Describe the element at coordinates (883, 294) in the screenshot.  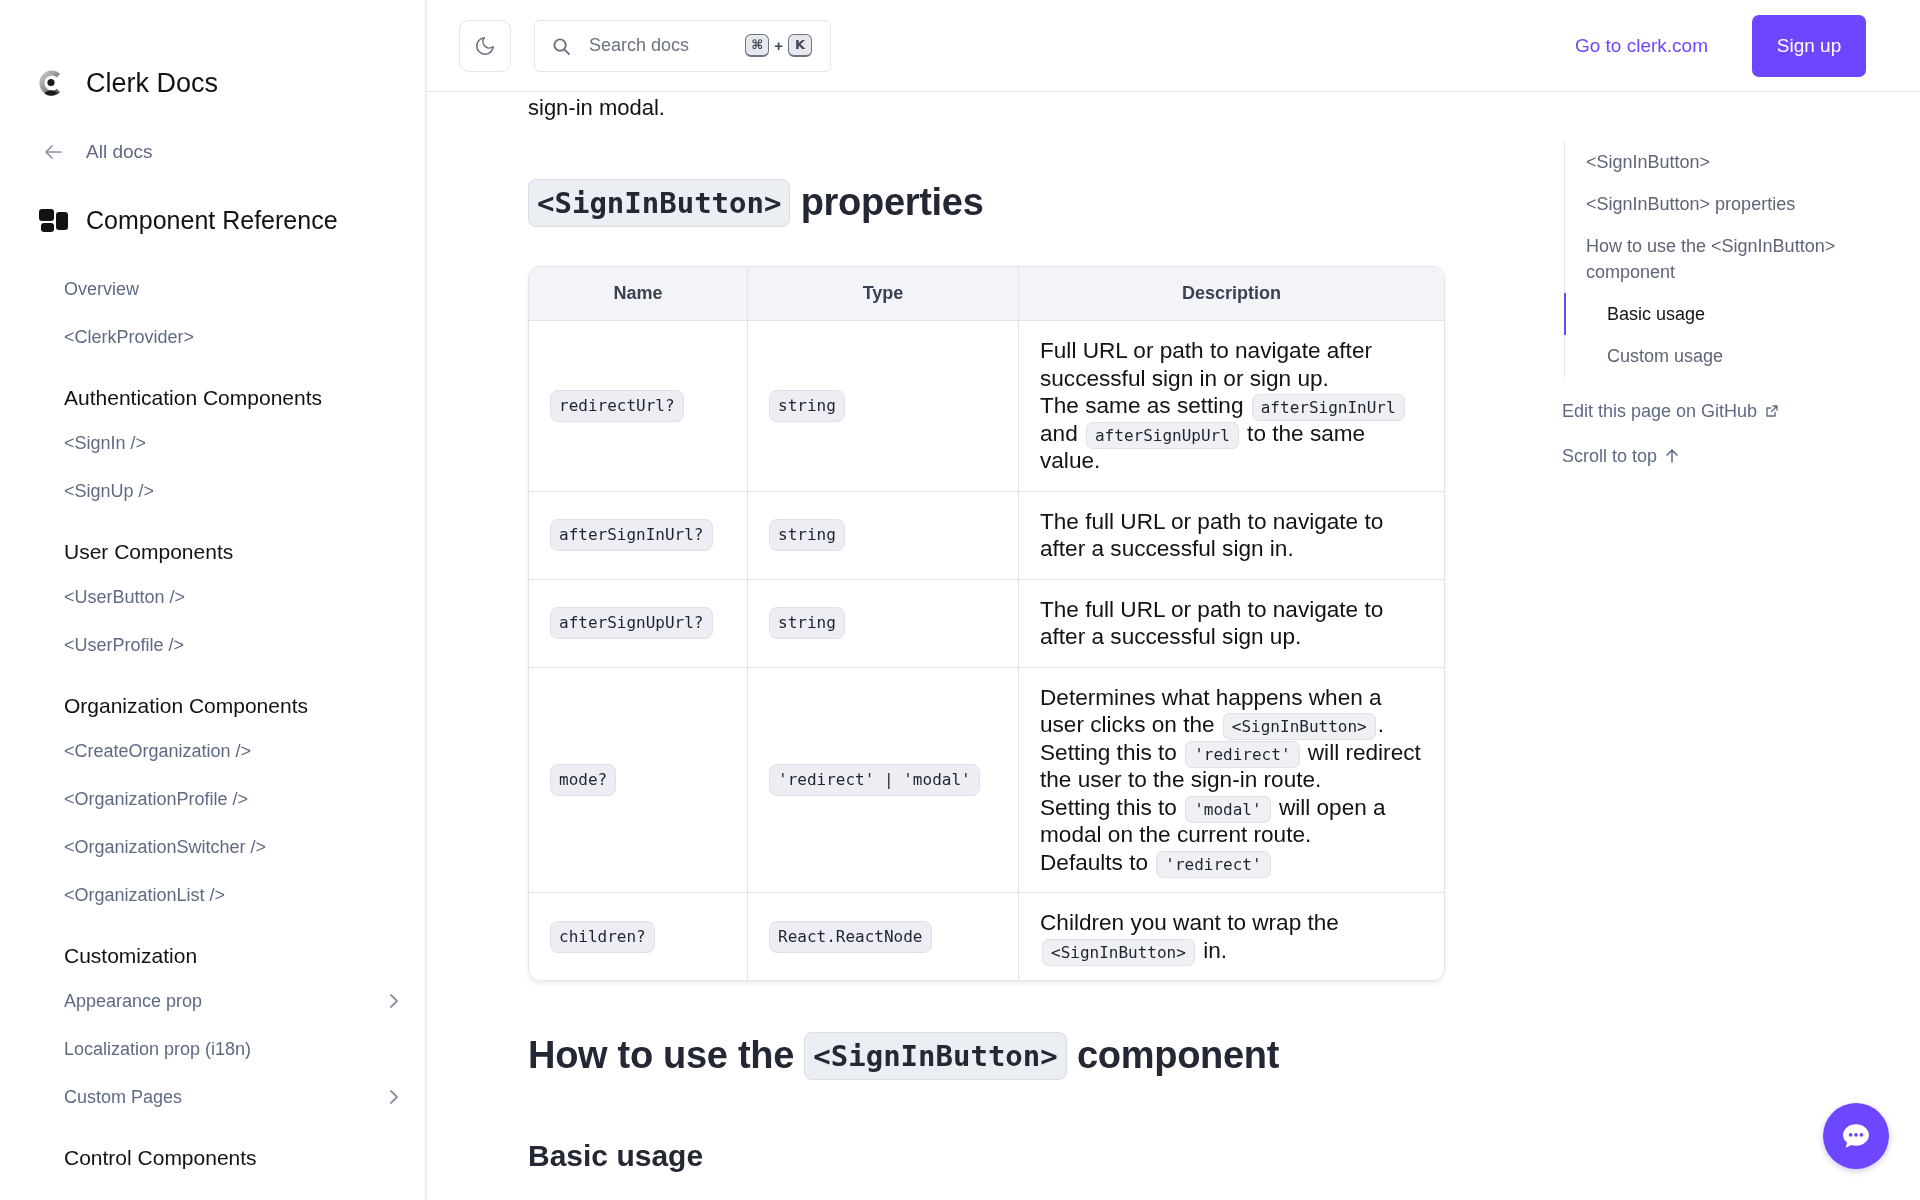
I see `column-header: Type` at that location.